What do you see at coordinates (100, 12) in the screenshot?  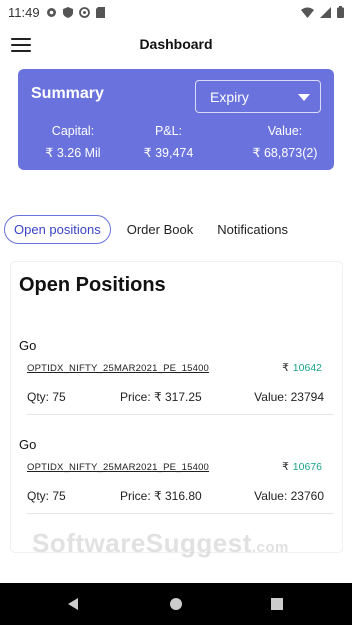 I see `sd-card-icon` at bounding box center [100, 12].